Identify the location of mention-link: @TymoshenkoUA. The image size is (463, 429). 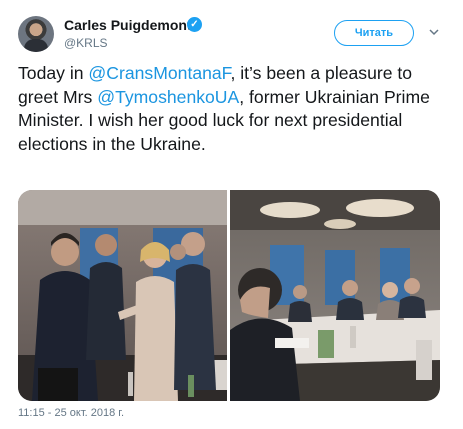
(168, 97).